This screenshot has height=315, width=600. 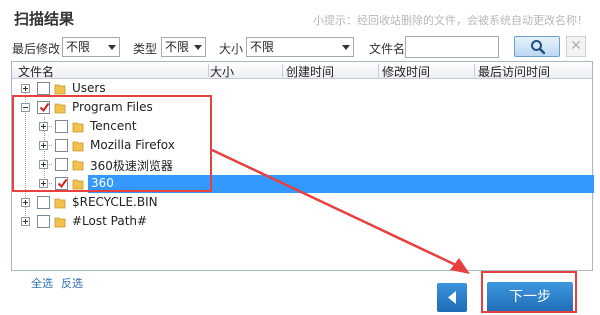 I want to click on collapse-icon, so click(x=25, y=107).